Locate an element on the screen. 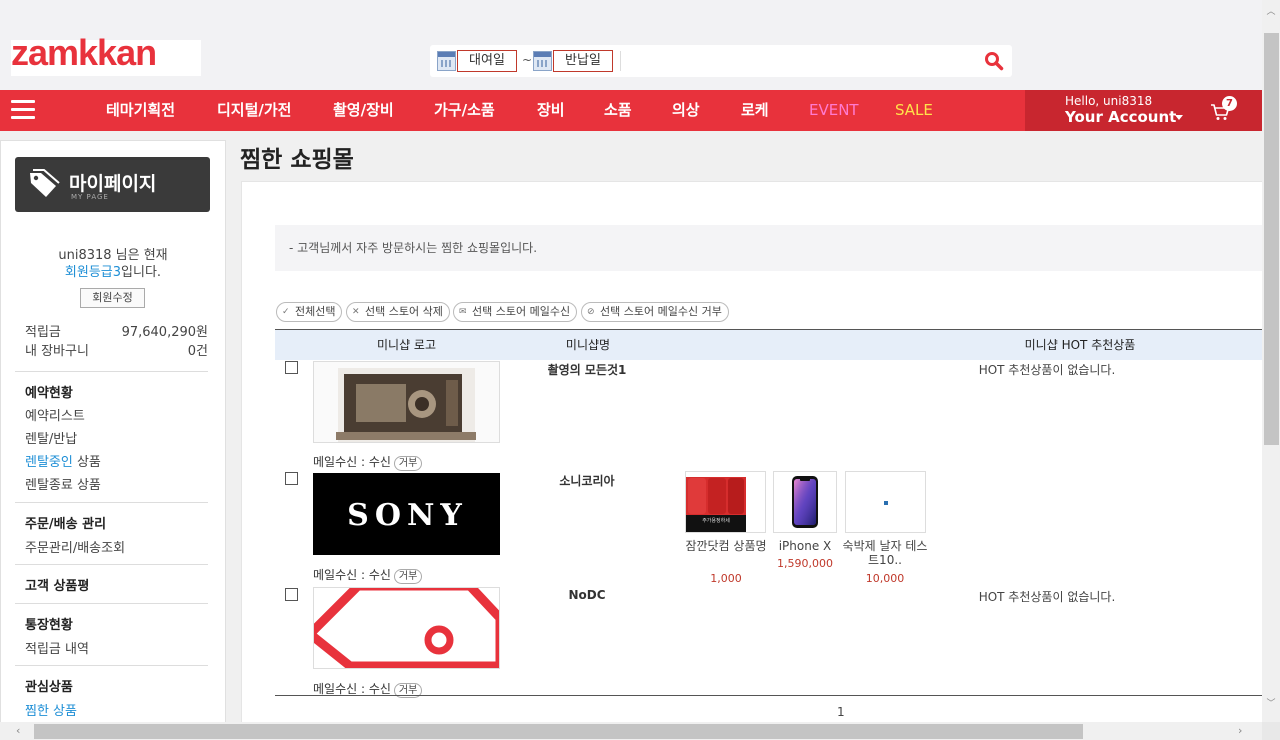 Image resolution: width=1280 pixels, height=740 pixels. page-number: 1 is located at coordinates (841, 712).